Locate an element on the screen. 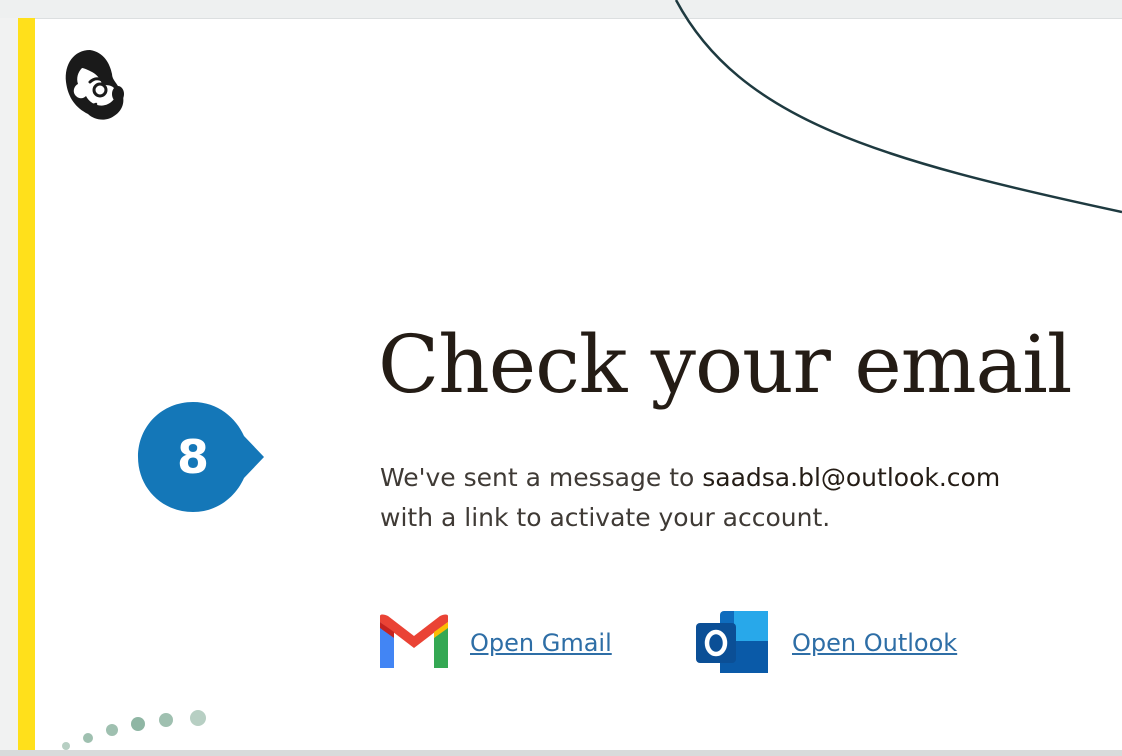 This screenshot has width=1122, height=756. gmail-icon is located at coordinates (414, 641).